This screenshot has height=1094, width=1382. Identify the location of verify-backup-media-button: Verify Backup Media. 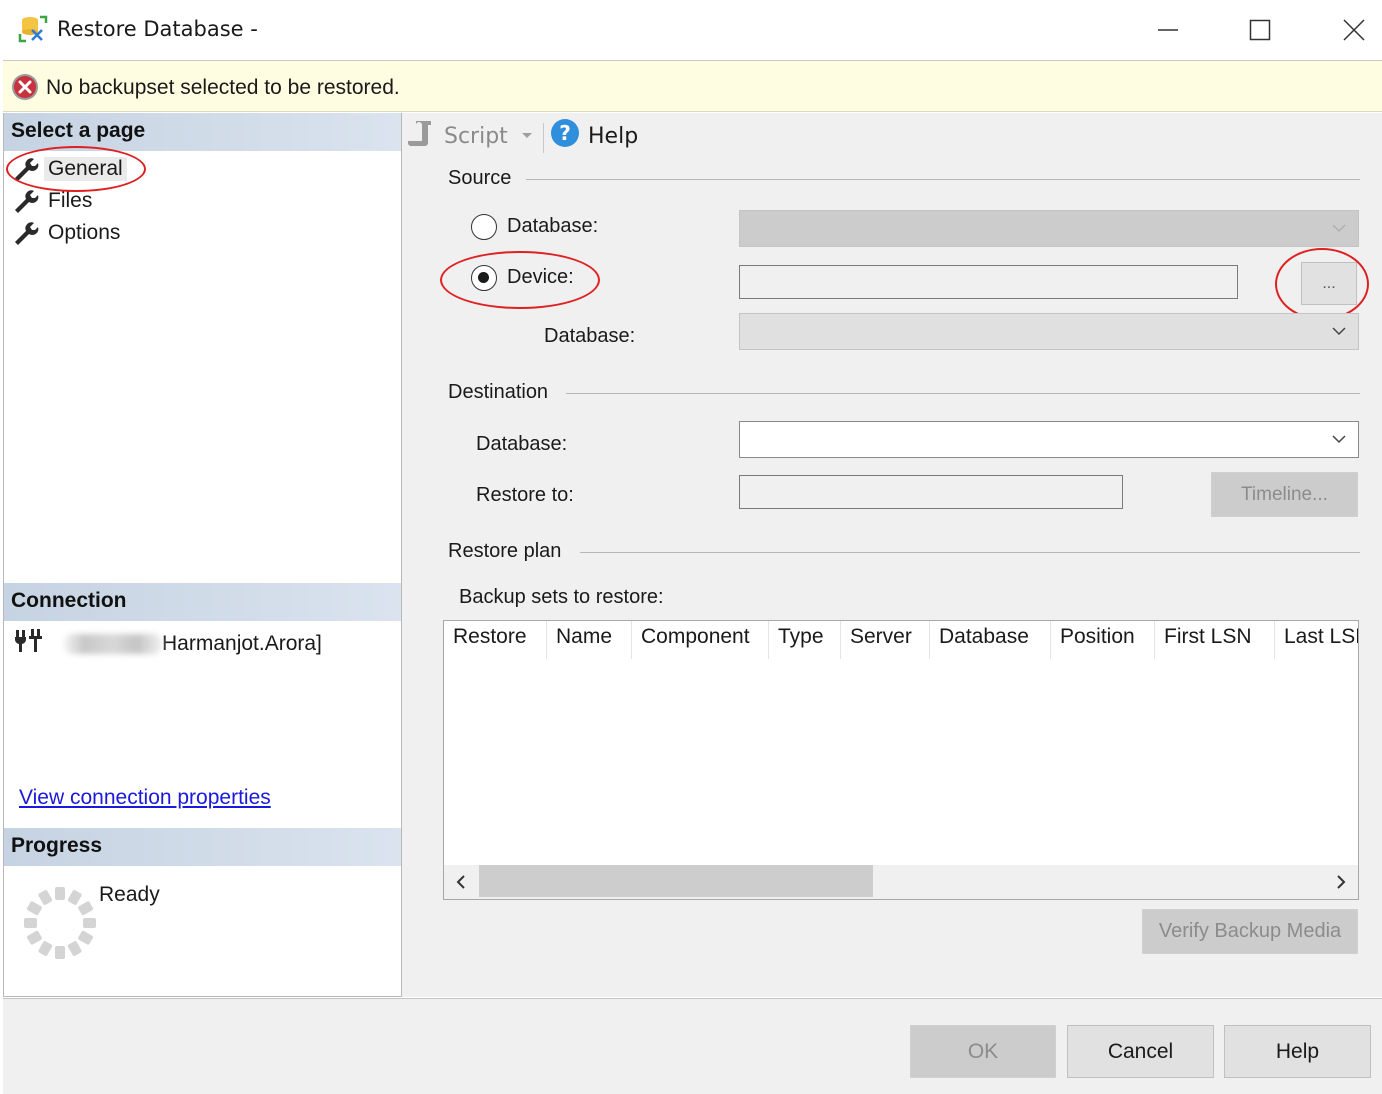
(1250, 931).